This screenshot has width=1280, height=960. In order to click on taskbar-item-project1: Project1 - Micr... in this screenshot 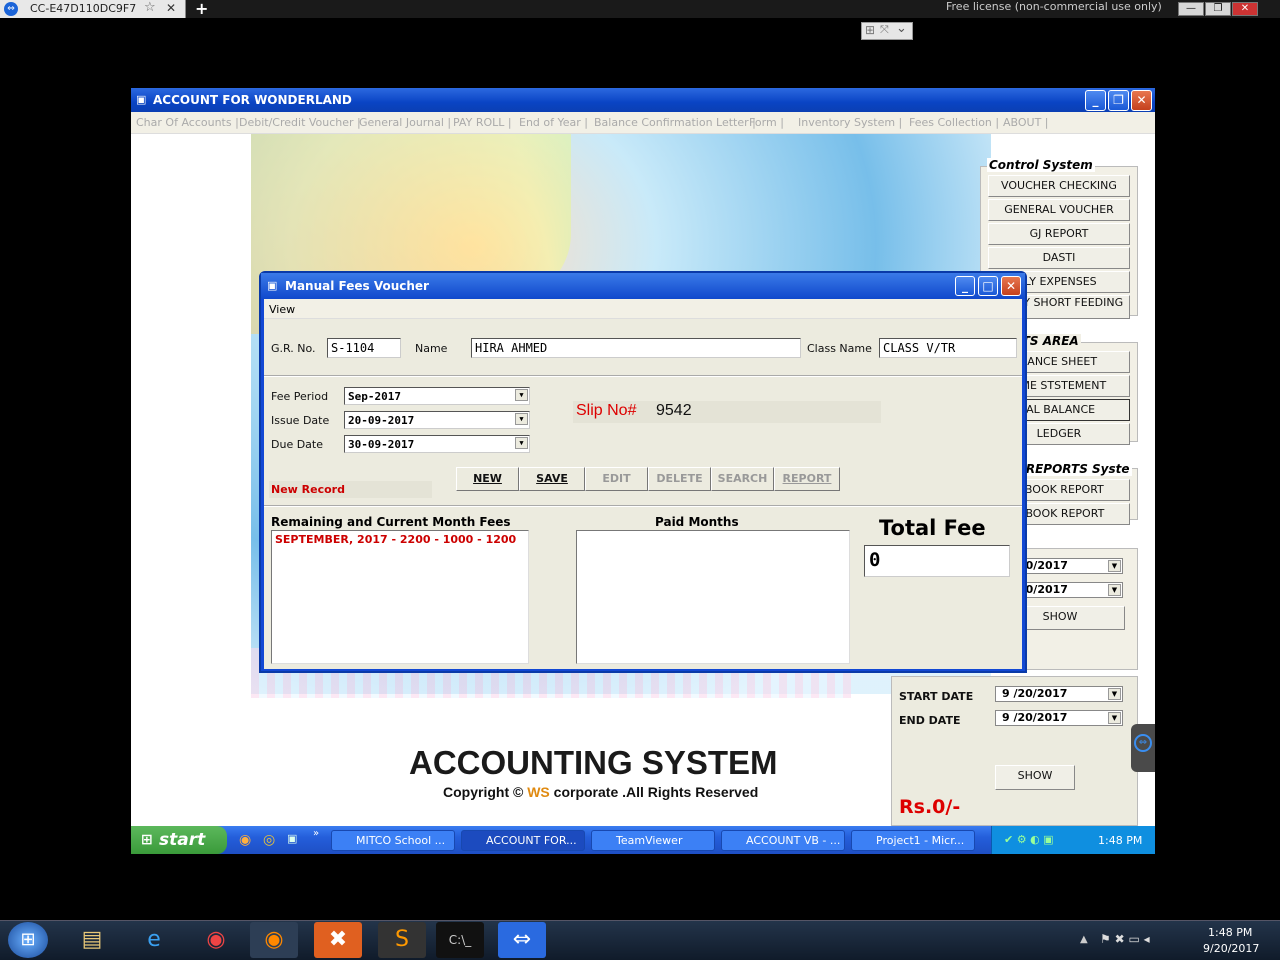, I will do `click(913, 840)`.